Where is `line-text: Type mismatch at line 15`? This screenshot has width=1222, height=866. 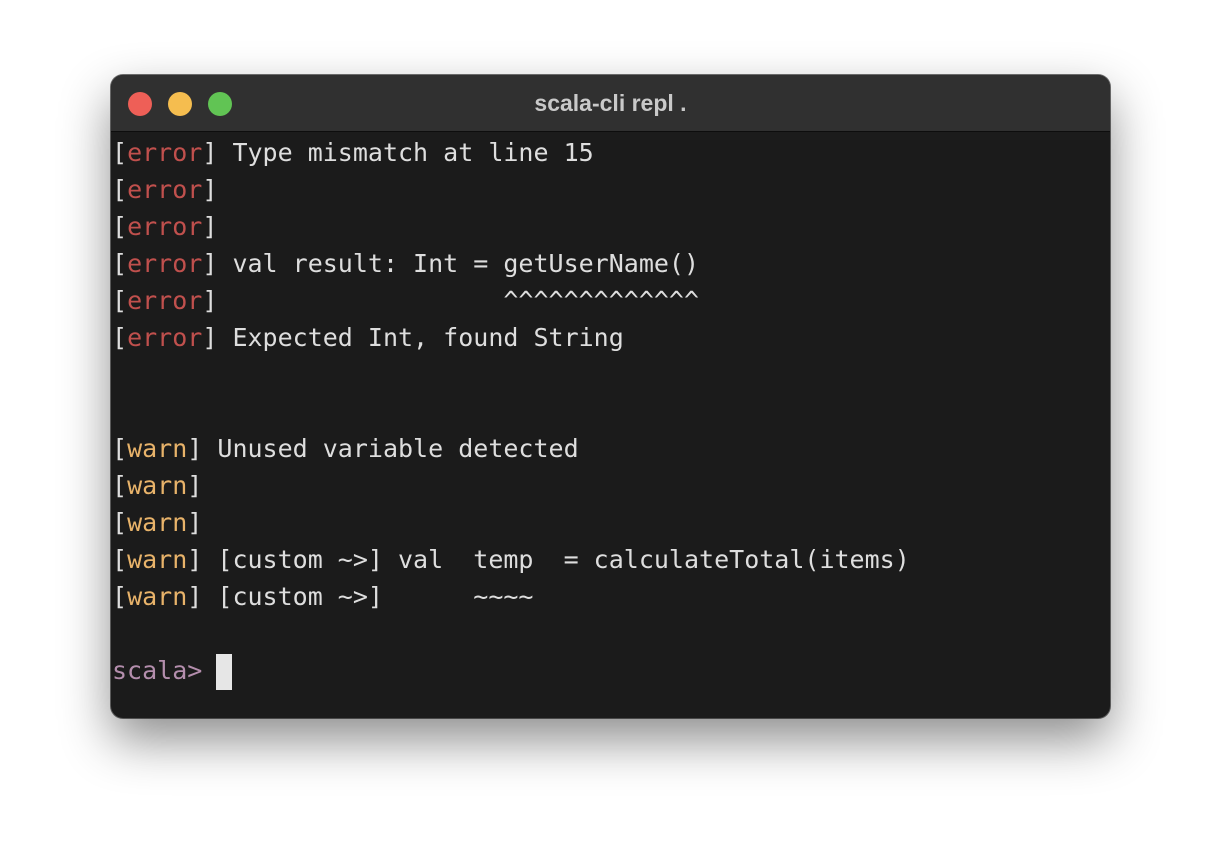
line-text: Type mismatch at line 15 is located at coordinates (405, 152).